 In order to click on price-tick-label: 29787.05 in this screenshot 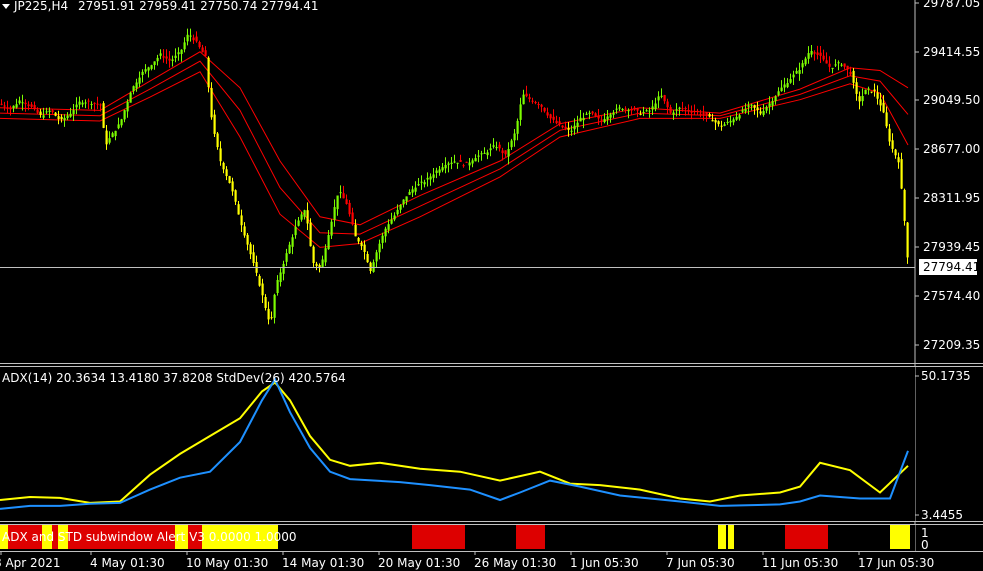, I will do `click(951, 5)`.